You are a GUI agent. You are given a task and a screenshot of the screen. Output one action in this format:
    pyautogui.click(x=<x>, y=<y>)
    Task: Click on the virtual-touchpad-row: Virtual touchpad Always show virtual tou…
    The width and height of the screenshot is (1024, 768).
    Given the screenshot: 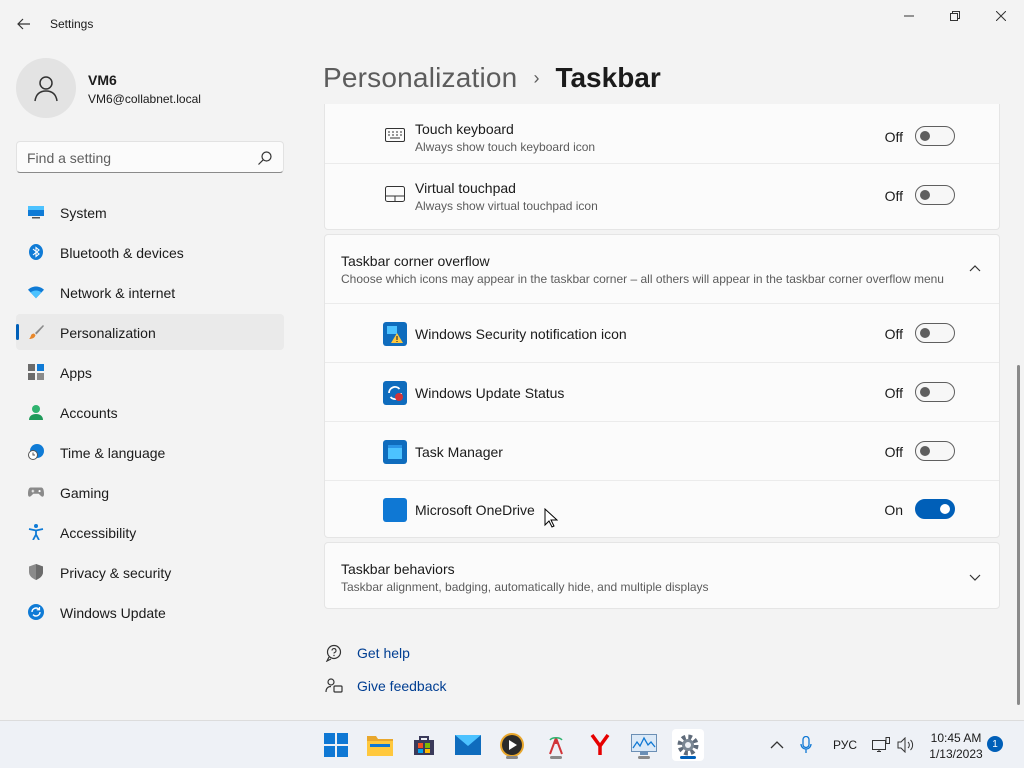 What is the action you would take?
    pyautogui.click(x=662, y=192)
    